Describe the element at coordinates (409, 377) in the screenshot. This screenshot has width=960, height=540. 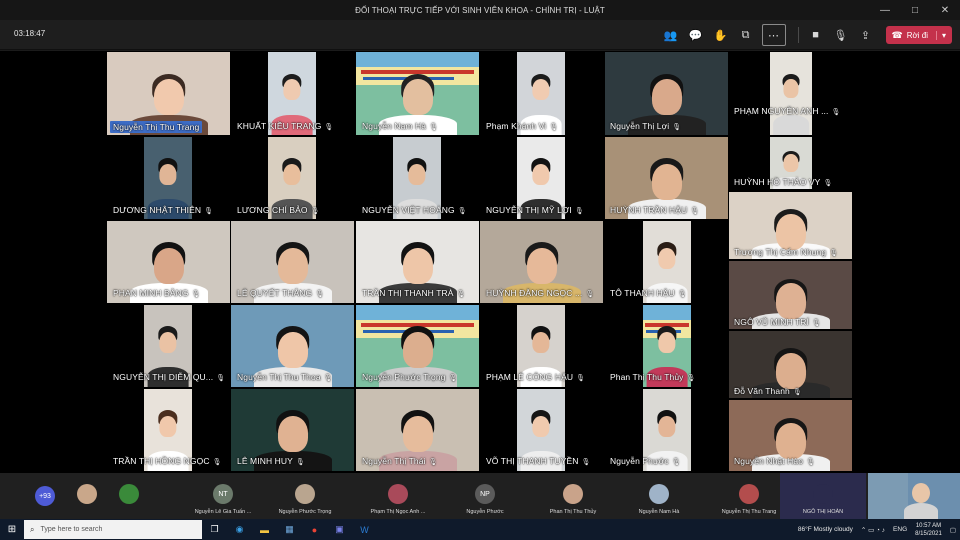
I see `participant-name: Nguyễn Phước Trọng 🎙` at that location.